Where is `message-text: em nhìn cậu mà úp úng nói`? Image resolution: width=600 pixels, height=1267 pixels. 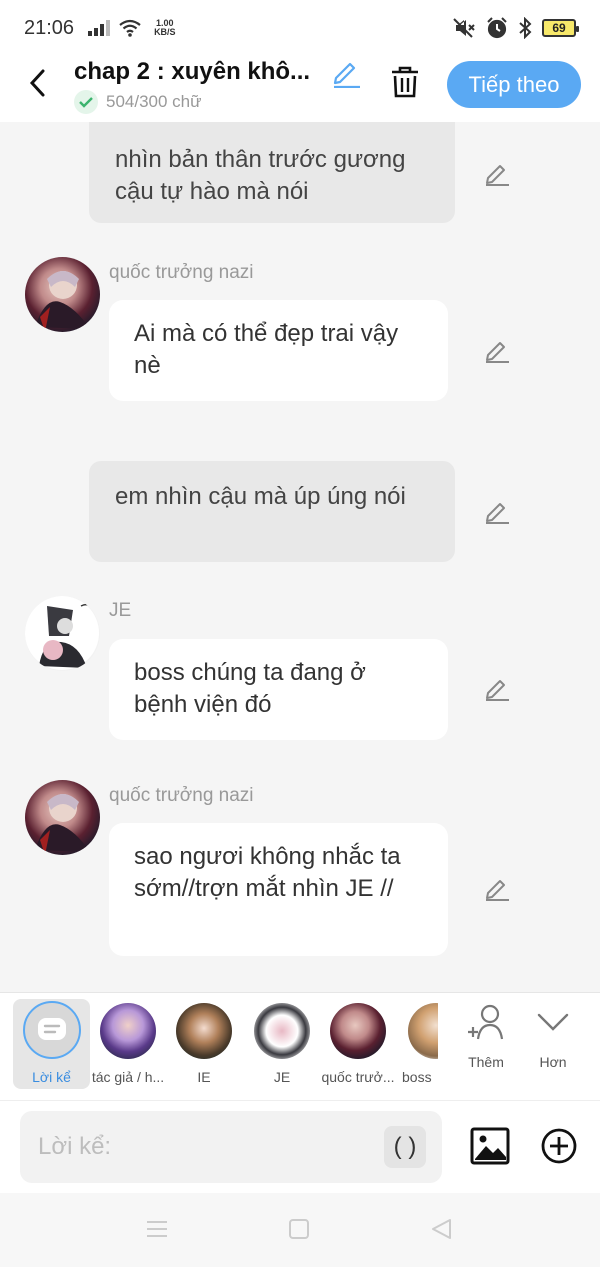 message-text: em nhìn cậu mà úp úng nói is located at coordinates (260, 496).